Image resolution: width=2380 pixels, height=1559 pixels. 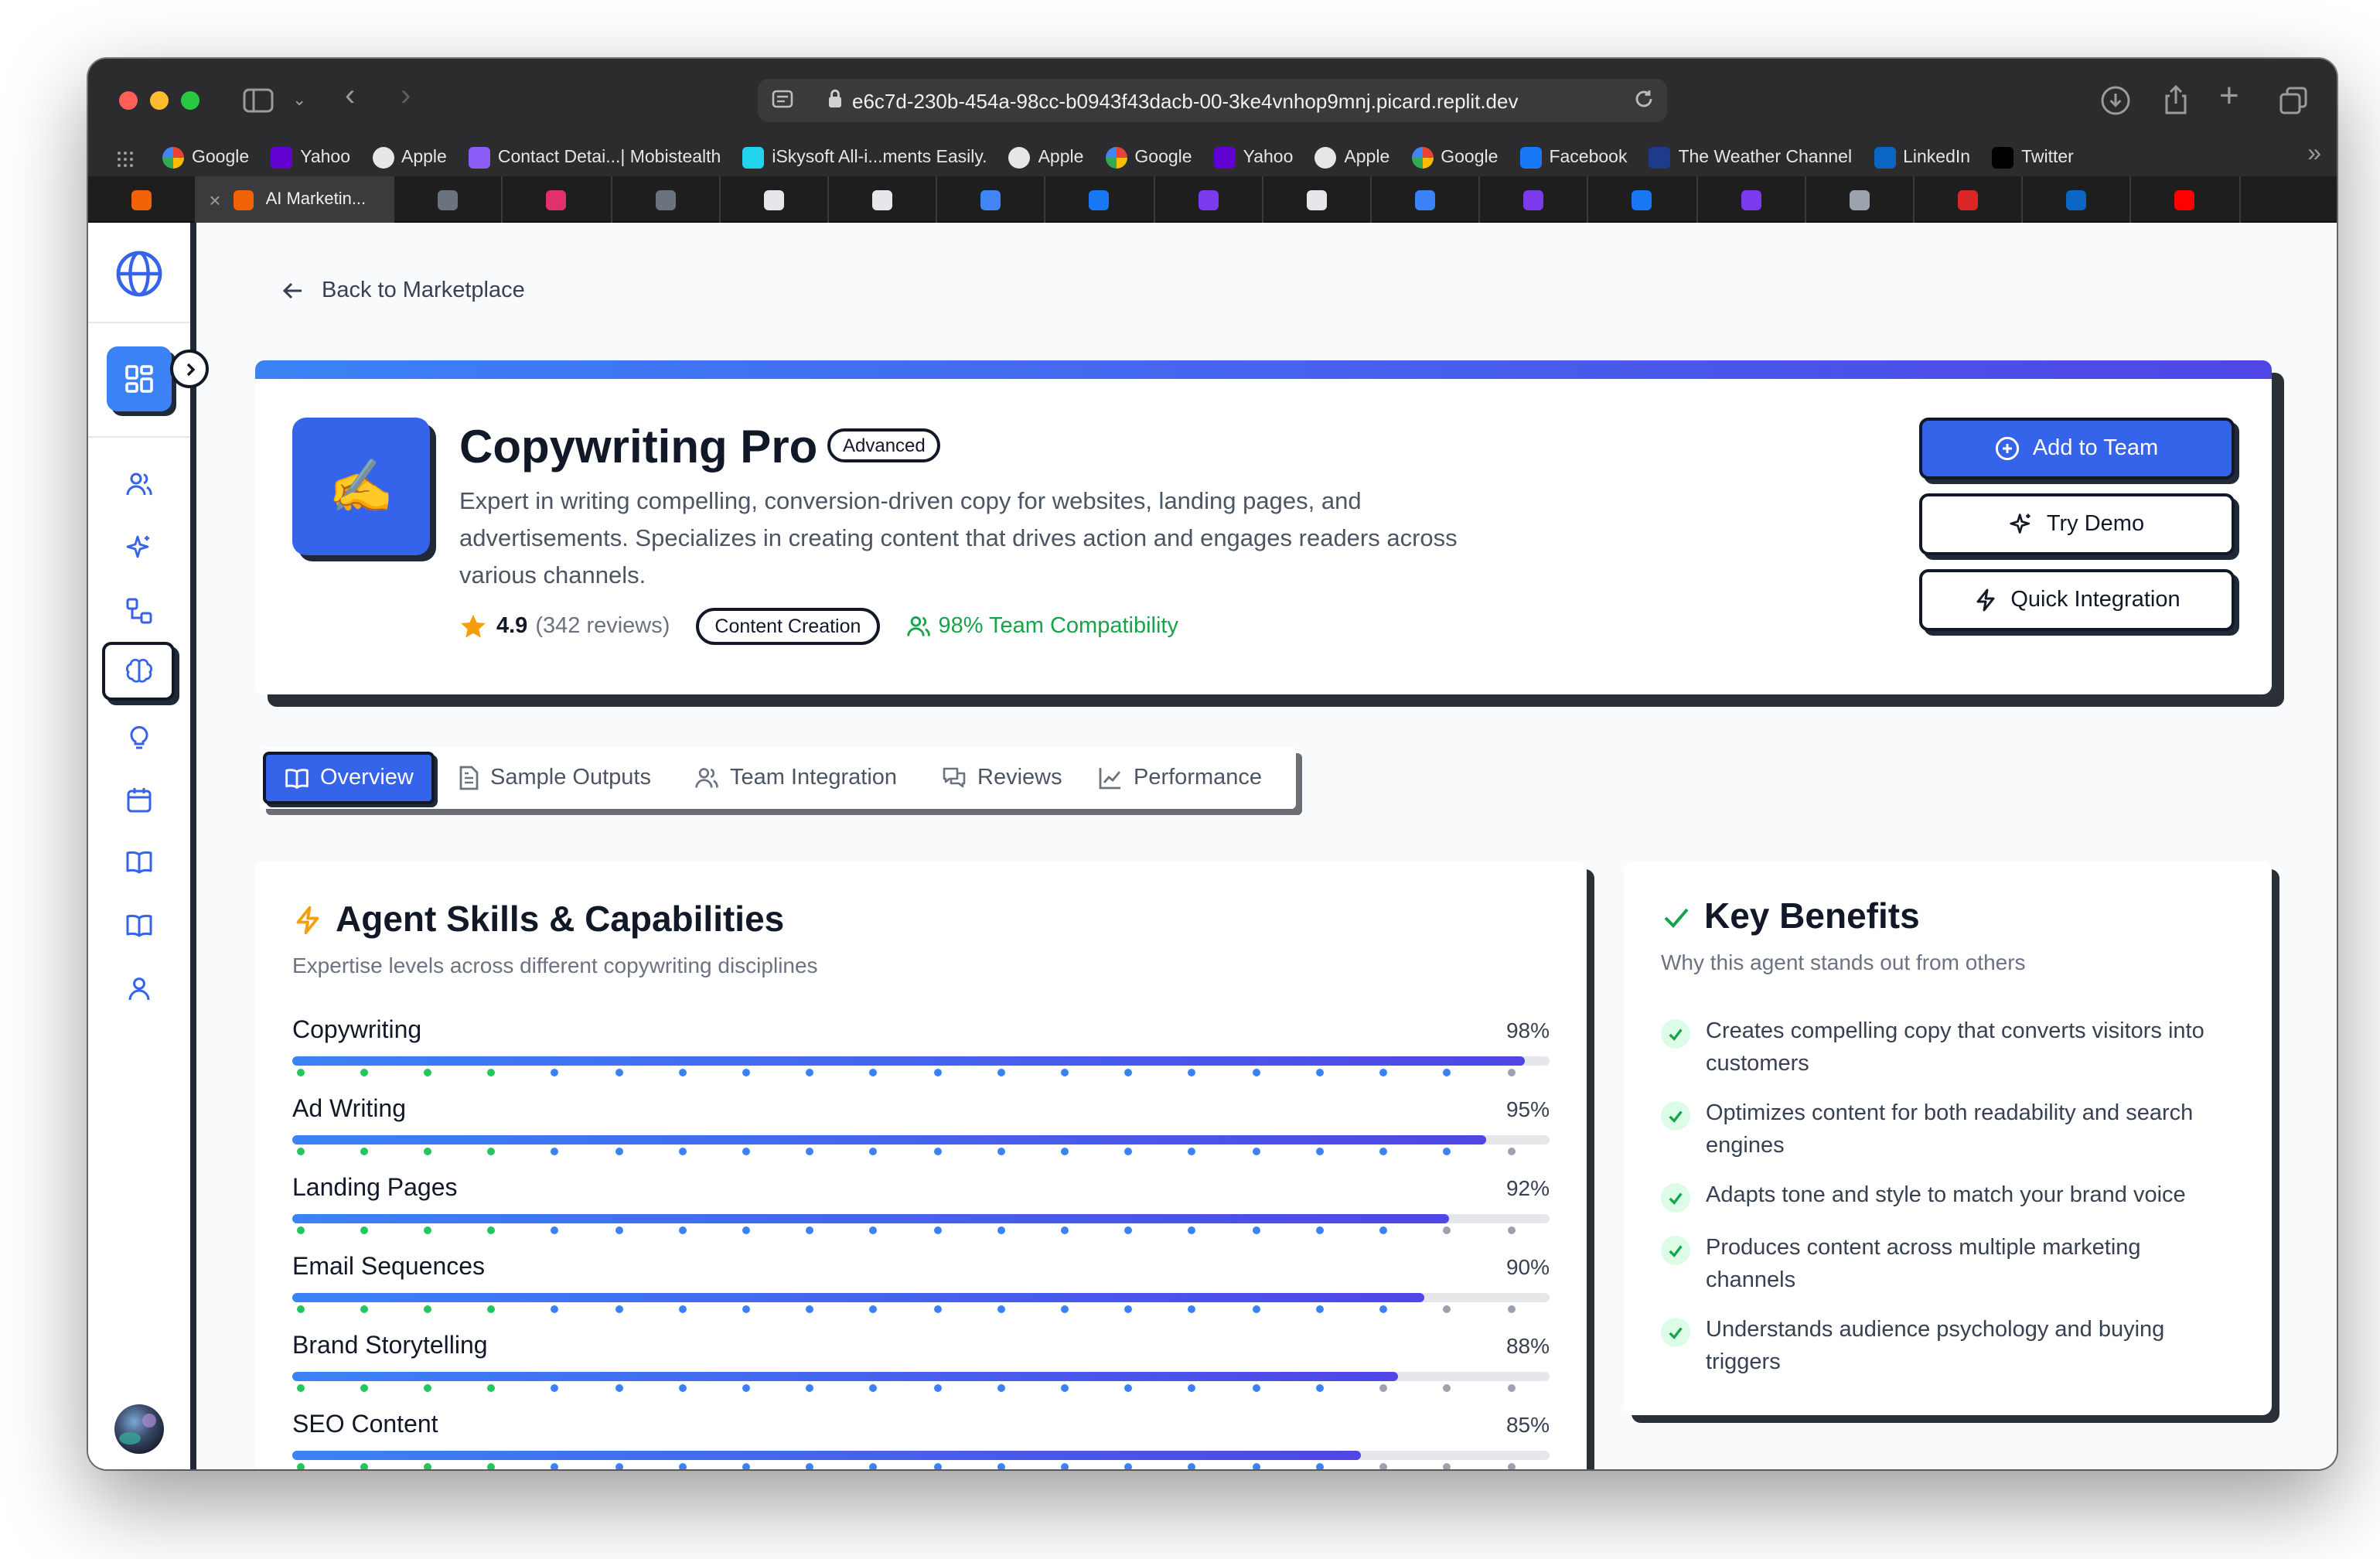 What do you see at coordinates (782, 100) in the screenshot?
I see `reader-icon` at bounding box center [782, 100].